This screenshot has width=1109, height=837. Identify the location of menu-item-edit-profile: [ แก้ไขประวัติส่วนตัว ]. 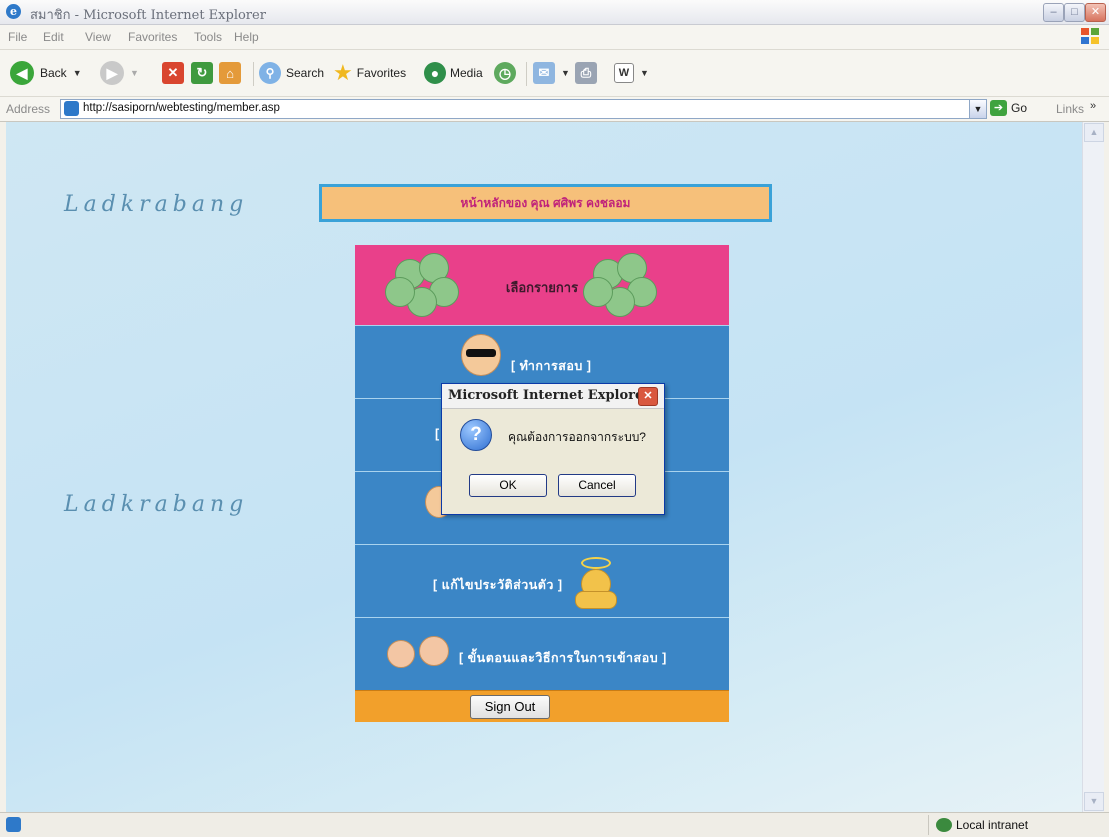
(542, 580).